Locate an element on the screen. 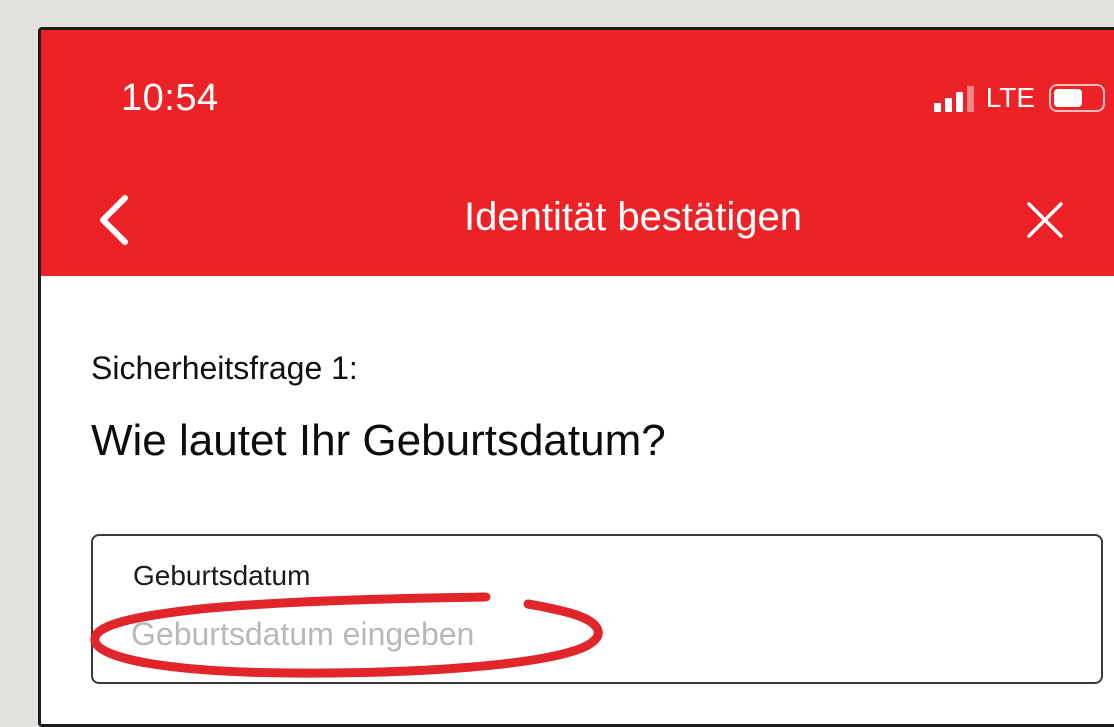 This screenshot has width=1114, height=727. signal-icon is located at coordinates (953, 98).